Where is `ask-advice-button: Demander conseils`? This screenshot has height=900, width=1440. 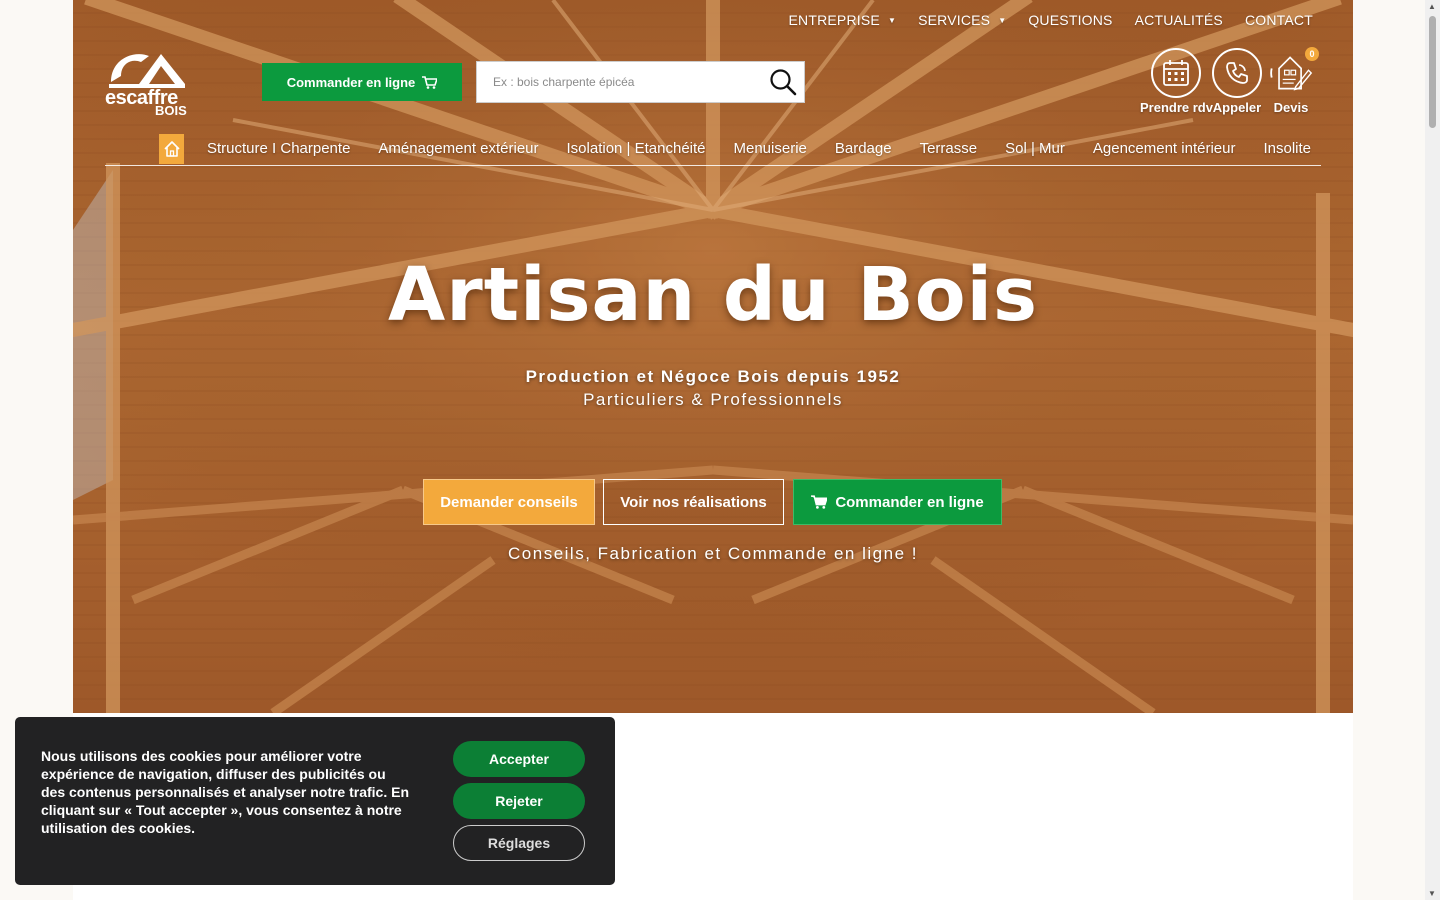
ask-advice-button: Demander conseils is located at coordinates (509, 502).